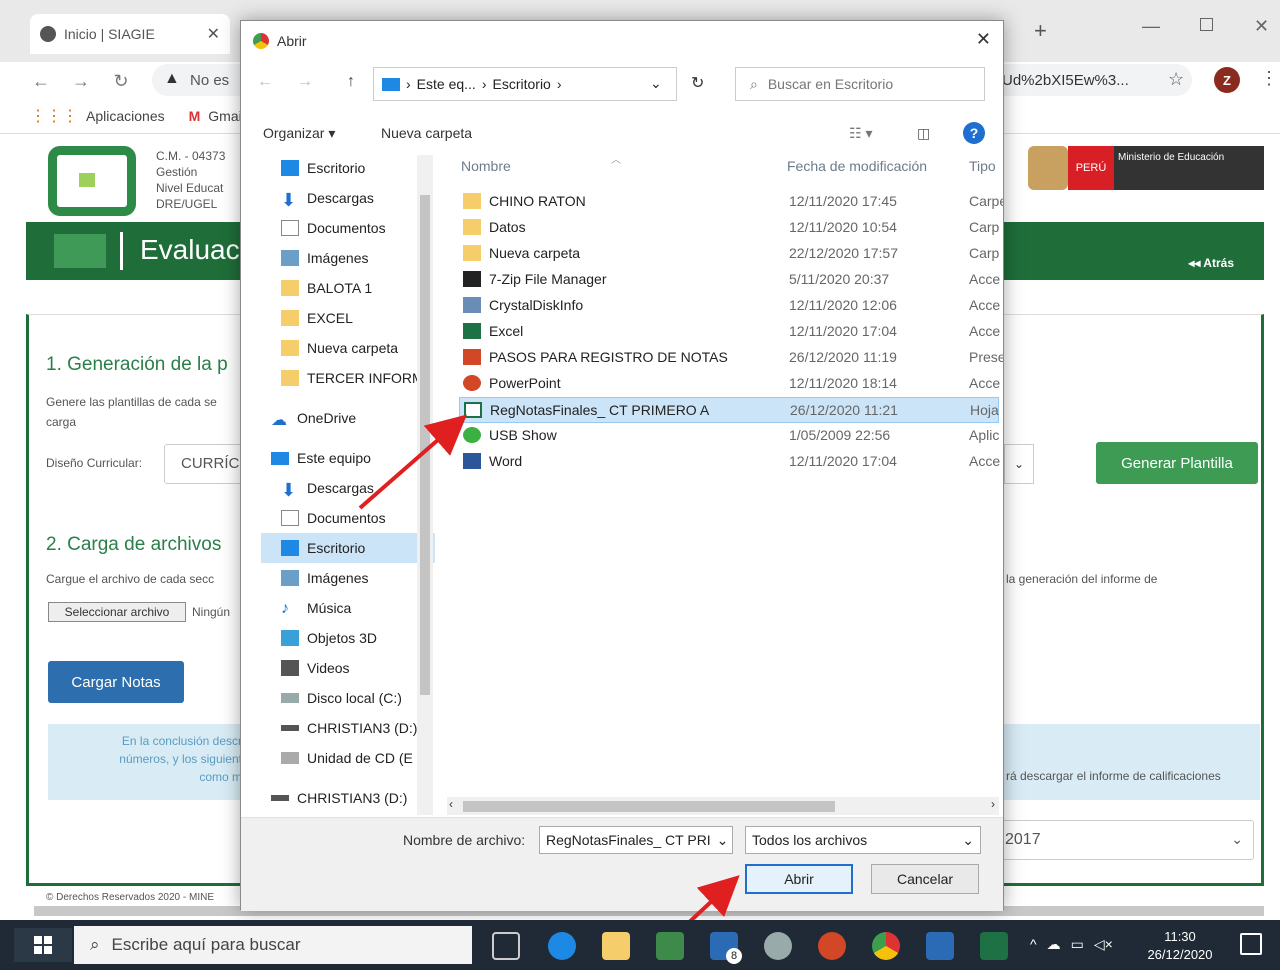  I want to click on powerpoint-icon, so click(832, 946).